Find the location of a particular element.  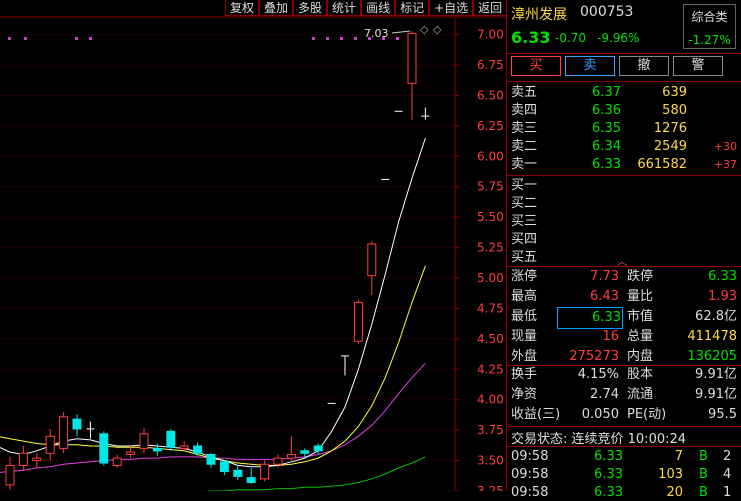

stat-label: 股本 is located at coordinates (640, 374).